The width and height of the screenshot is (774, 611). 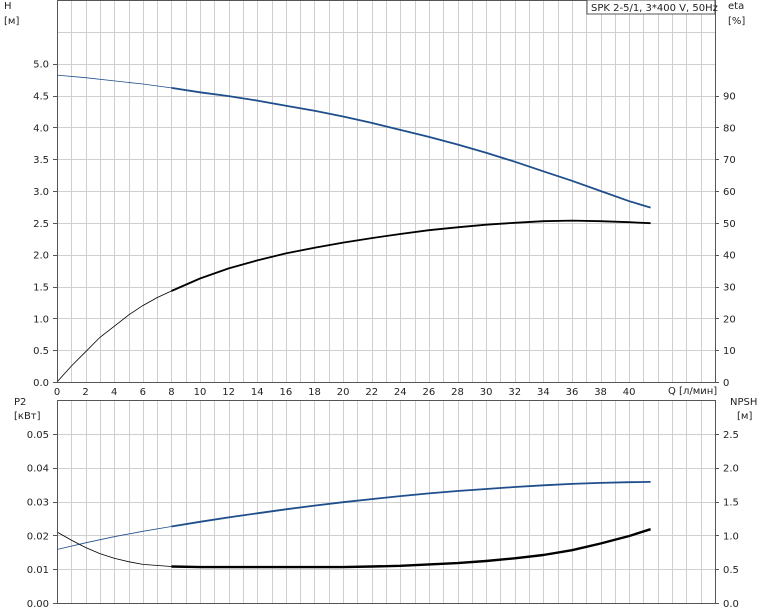 What do you see at coordinates (400, 392) in the screenshot?
I see `x-tick-label: 24` at bounding box center [400, 392].